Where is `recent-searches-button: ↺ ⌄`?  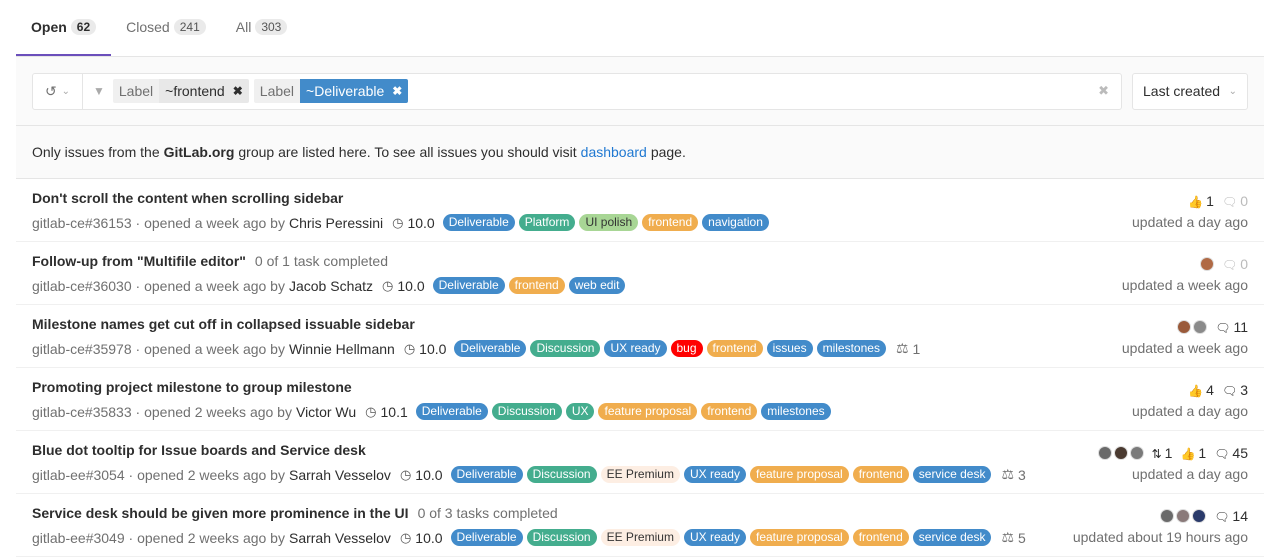 recent-searches-button: ↺ ⌄ is located at coordinates (58, 91).